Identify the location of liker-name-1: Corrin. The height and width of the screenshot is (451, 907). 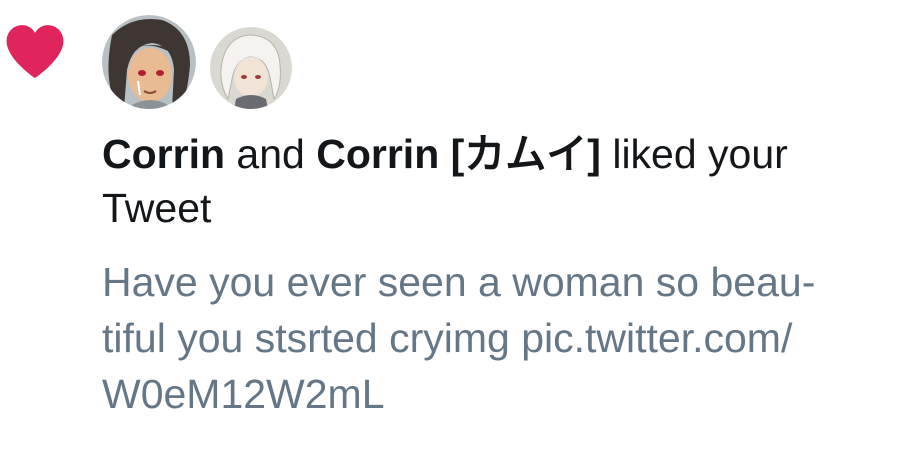
(163, 154).